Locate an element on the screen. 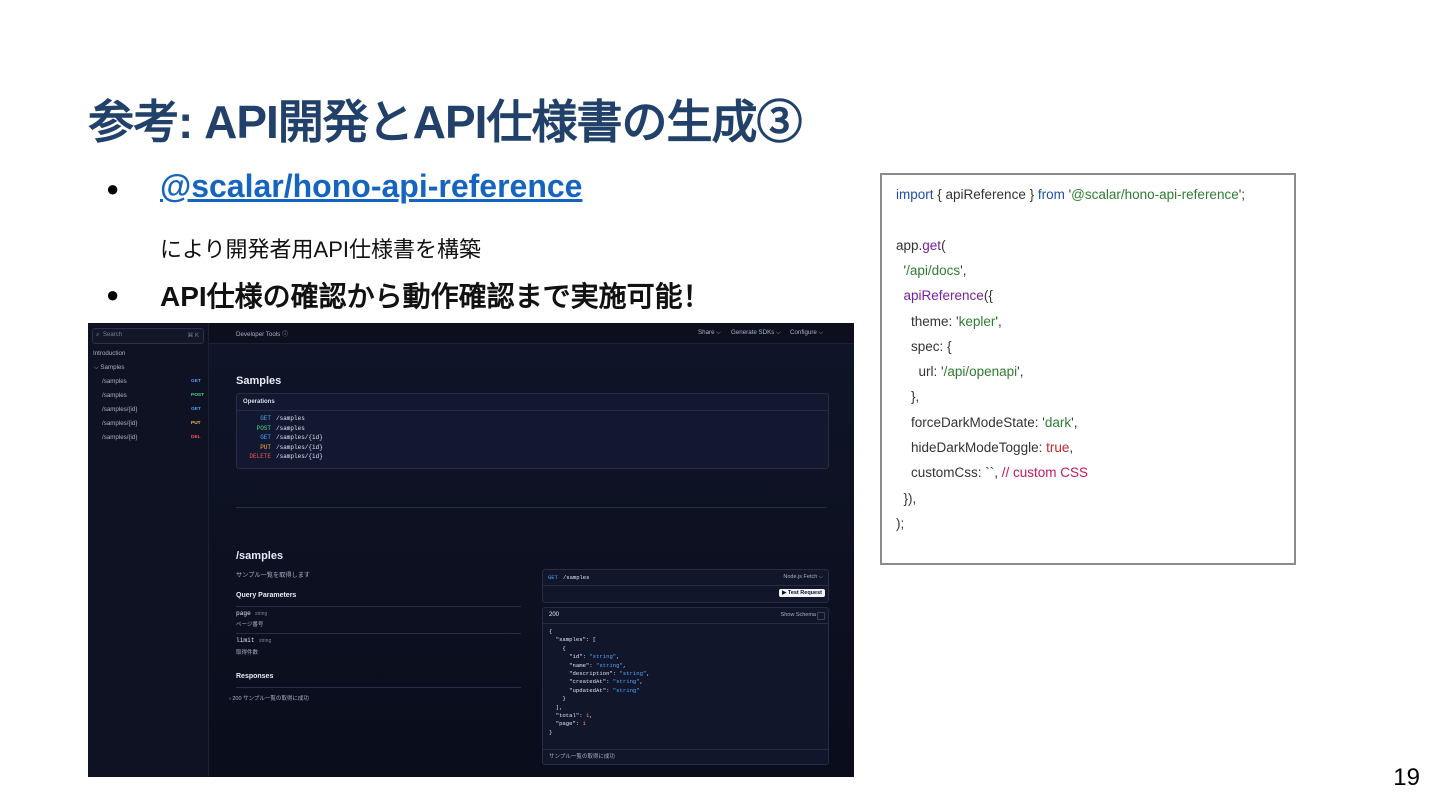  operation-method: DELETE is located at coordinates (260, 456).